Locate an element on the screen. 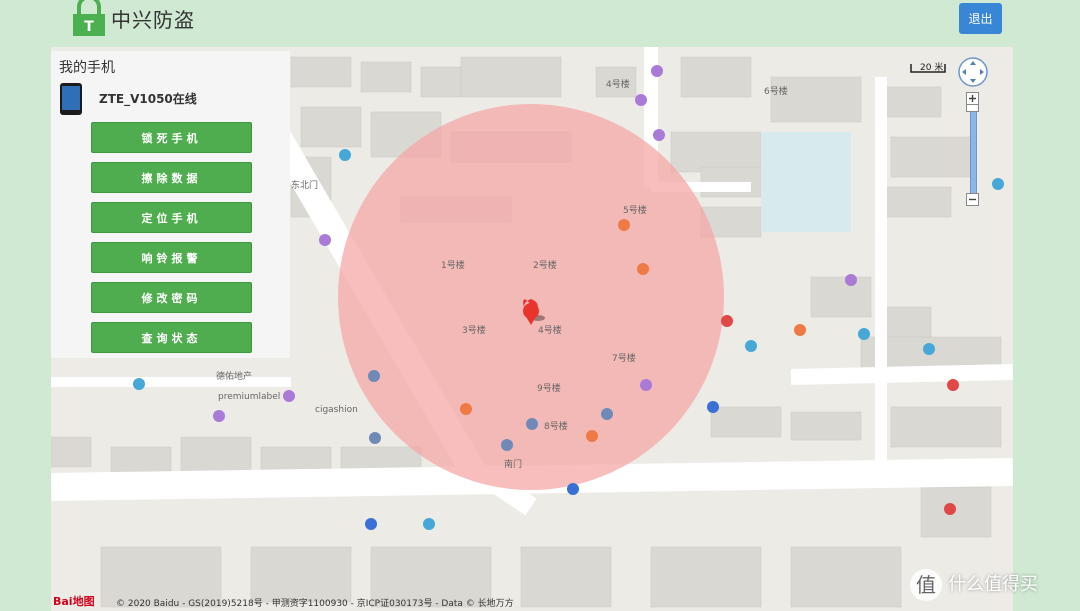 This screenshot has width=1080, height=611. lock-phone-button: 锁死手机 is located at coordinates (171, 137).